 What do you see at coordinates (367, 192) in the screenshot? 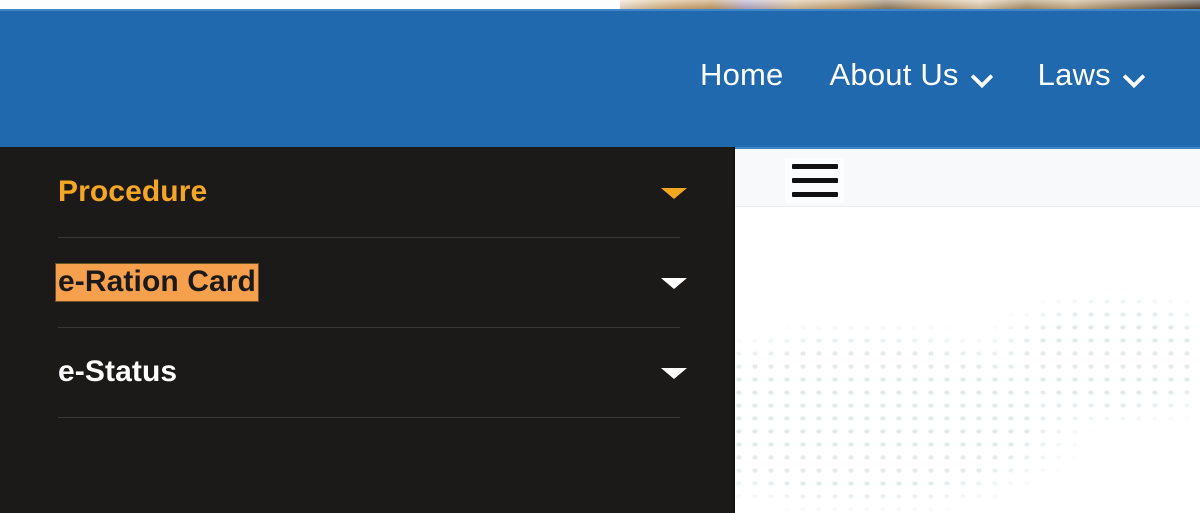
I see `sidebar-item-procedure: Procedure` at bounding box center [367, 192].